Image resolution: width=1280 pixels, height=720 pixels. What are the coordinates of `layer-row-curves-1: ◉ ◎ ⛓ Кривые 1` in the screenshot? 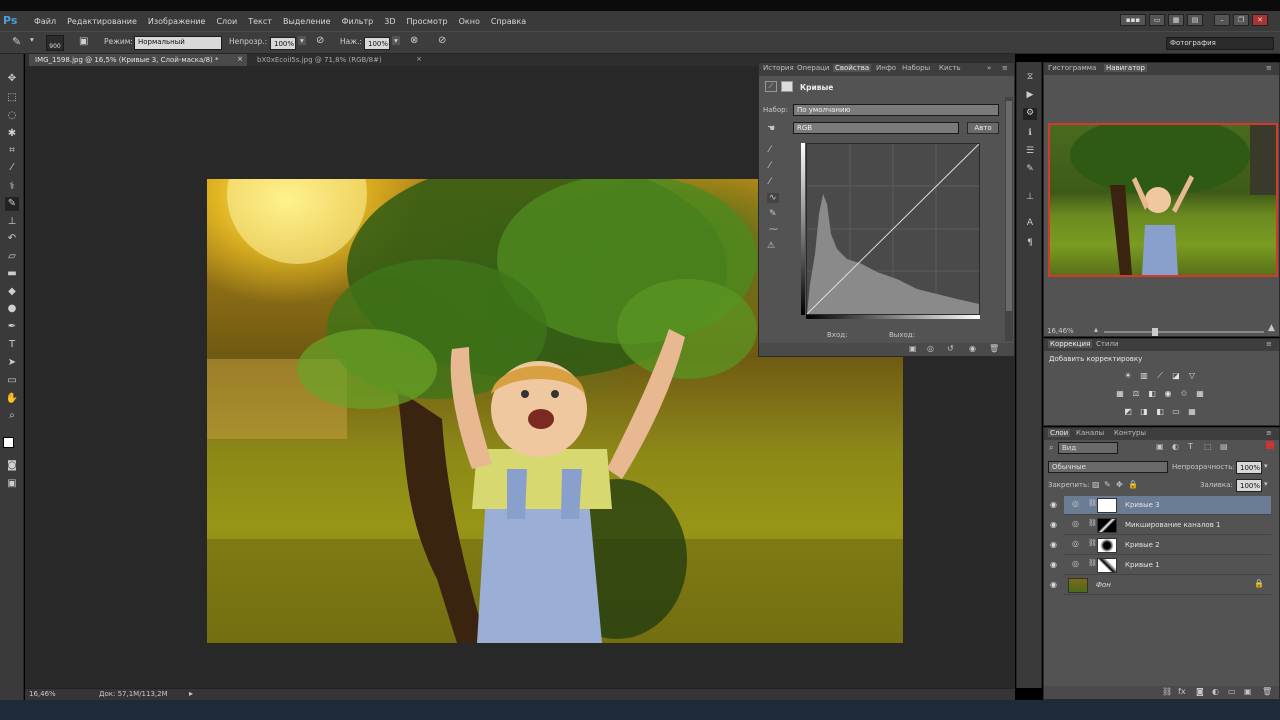 It's located at (1160, 565).